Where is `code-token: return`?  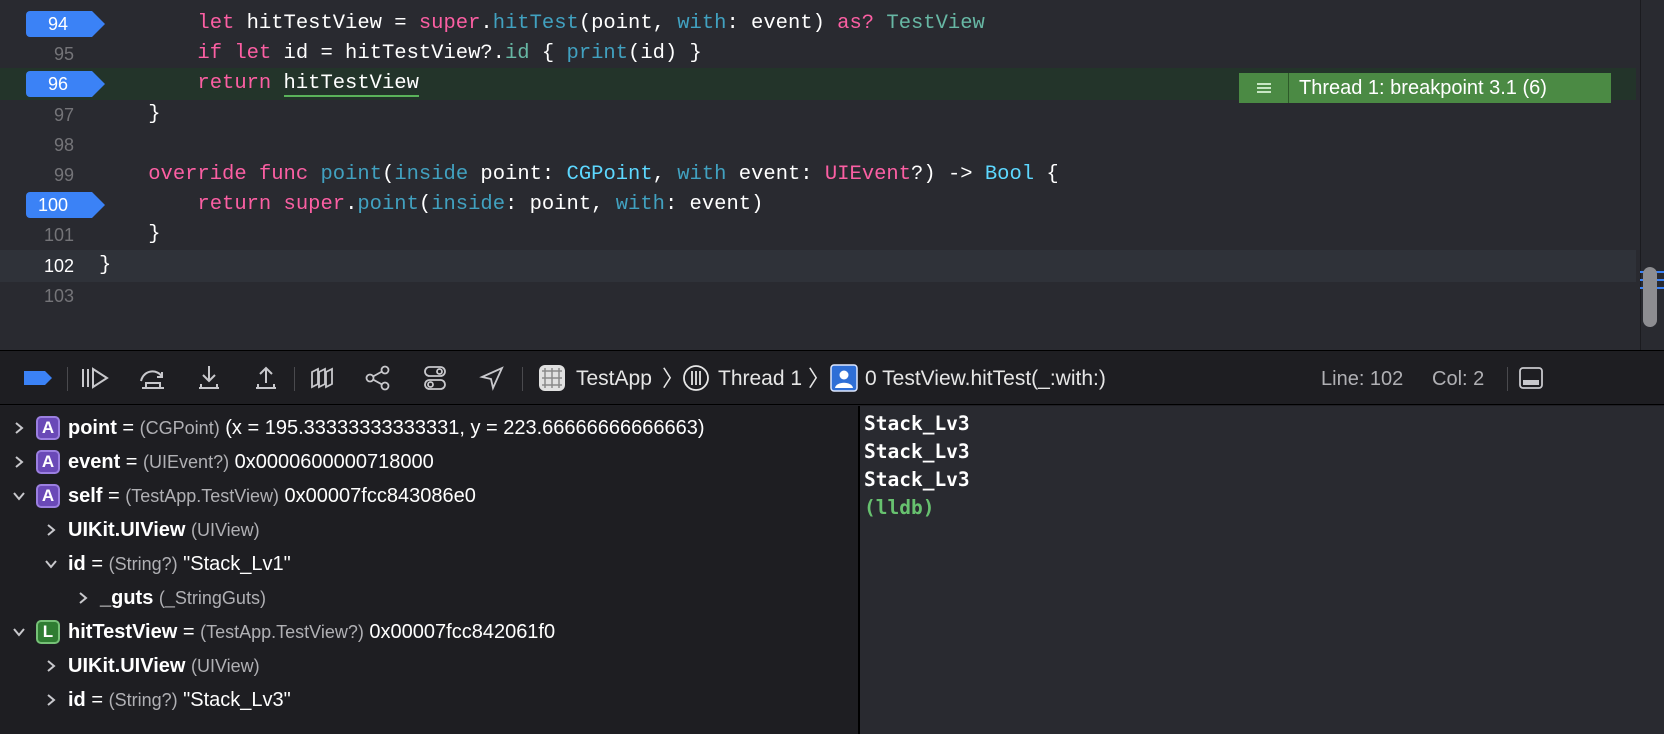
code-token: return is located at coordinates (234, 84).